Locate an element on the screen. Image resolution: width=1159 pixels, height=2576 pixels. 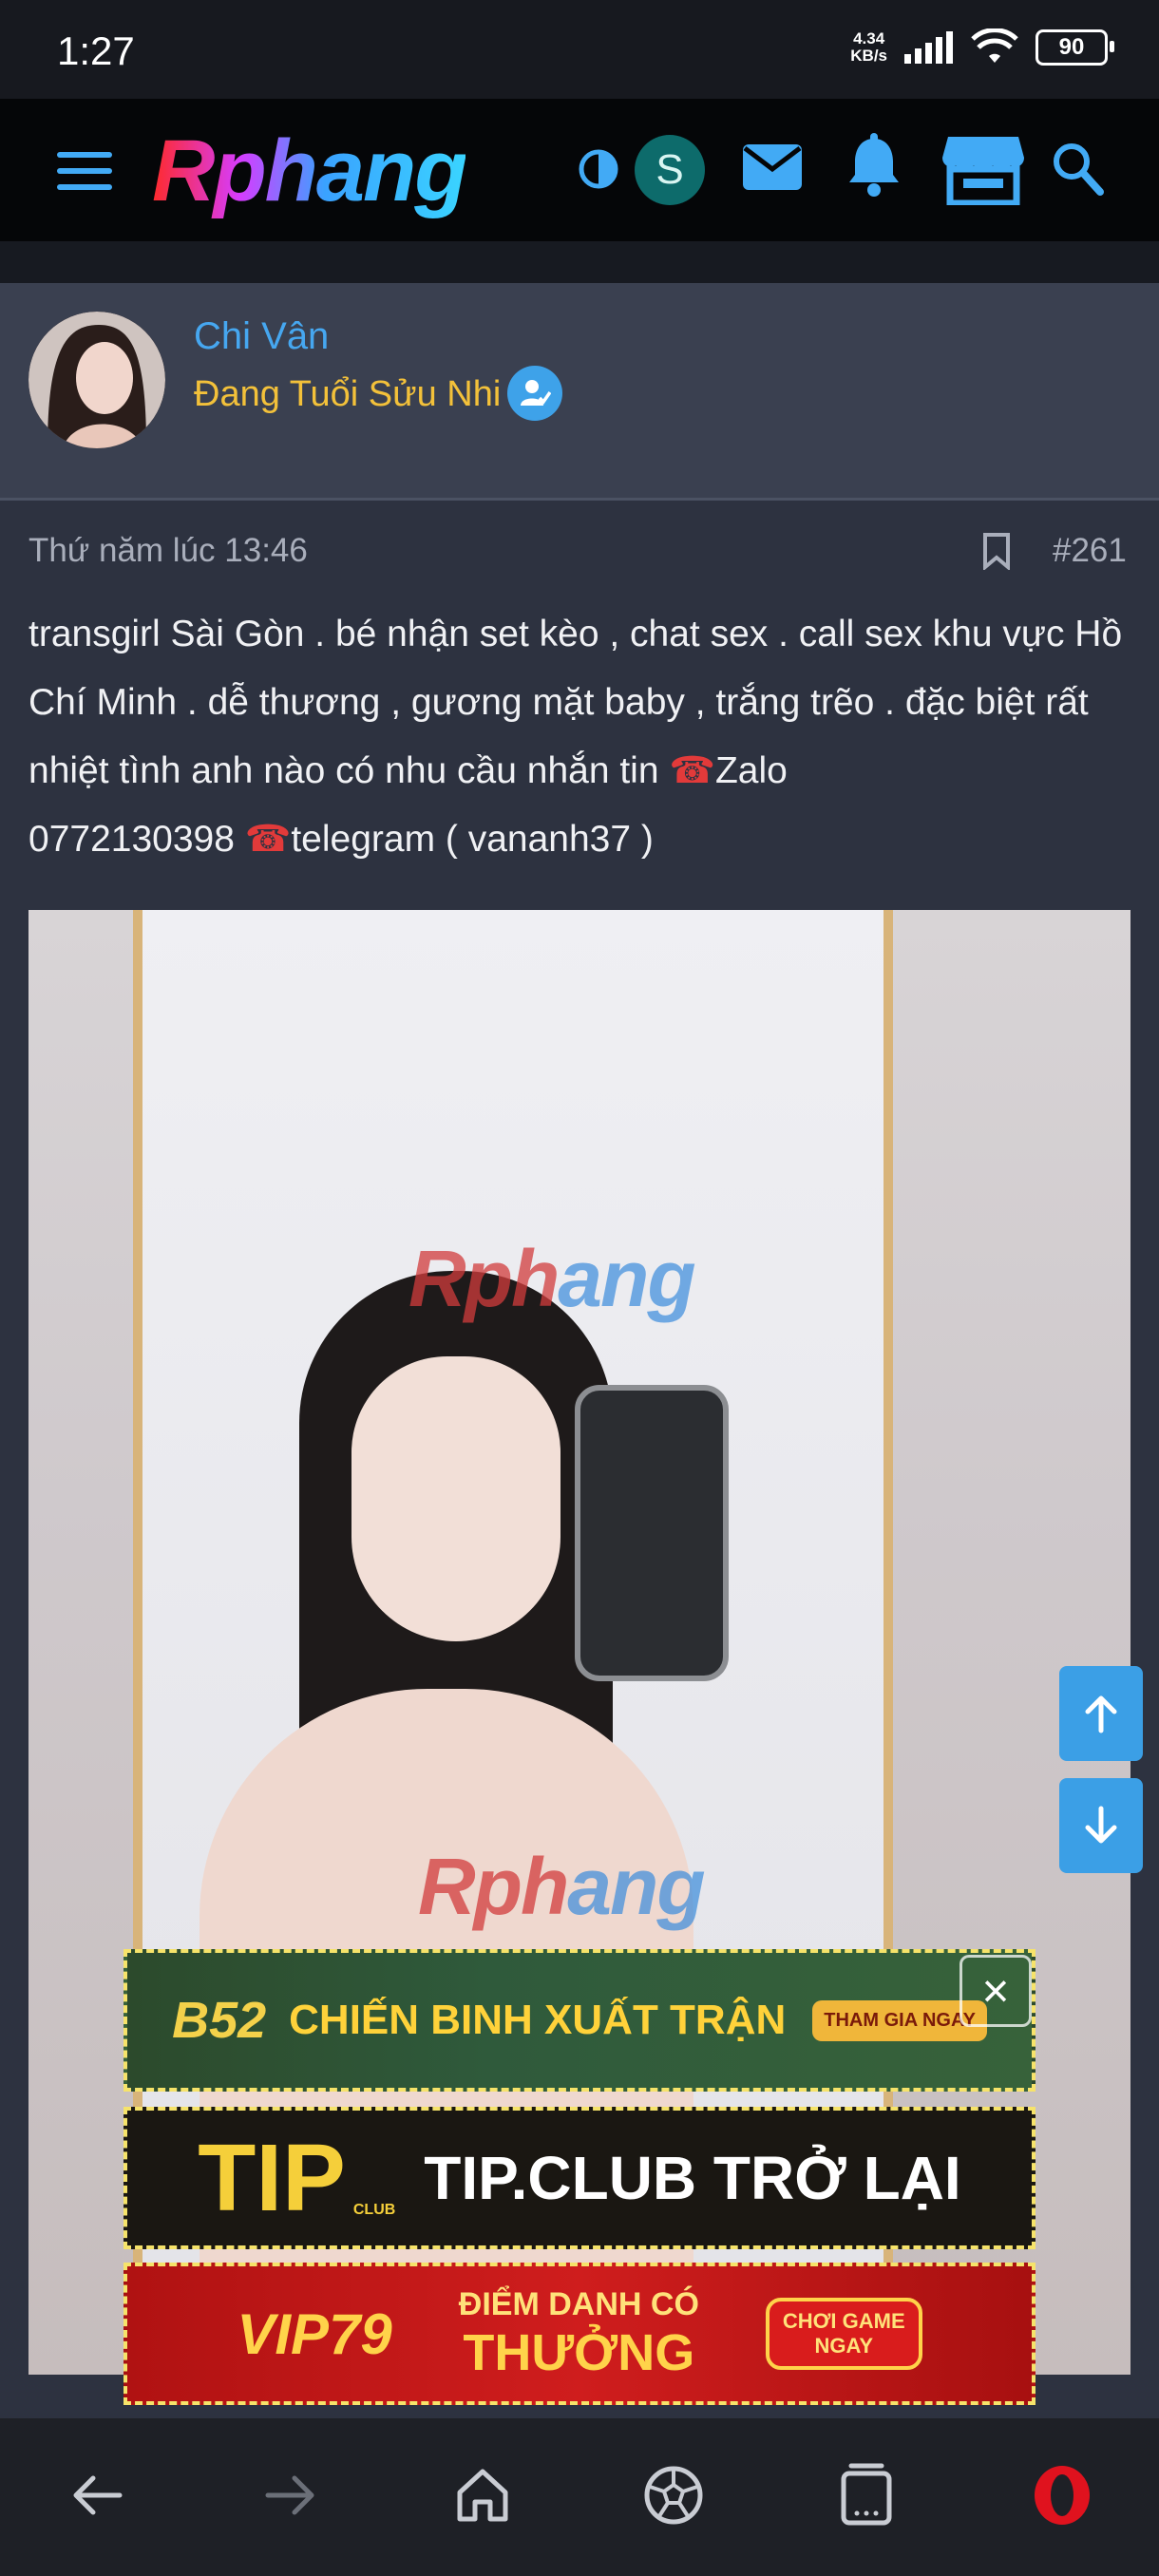
ad-banner-tipclub: TIP CLUB TIP.CLUB TRỞ LẠI is located at coordinates (580, 2178).